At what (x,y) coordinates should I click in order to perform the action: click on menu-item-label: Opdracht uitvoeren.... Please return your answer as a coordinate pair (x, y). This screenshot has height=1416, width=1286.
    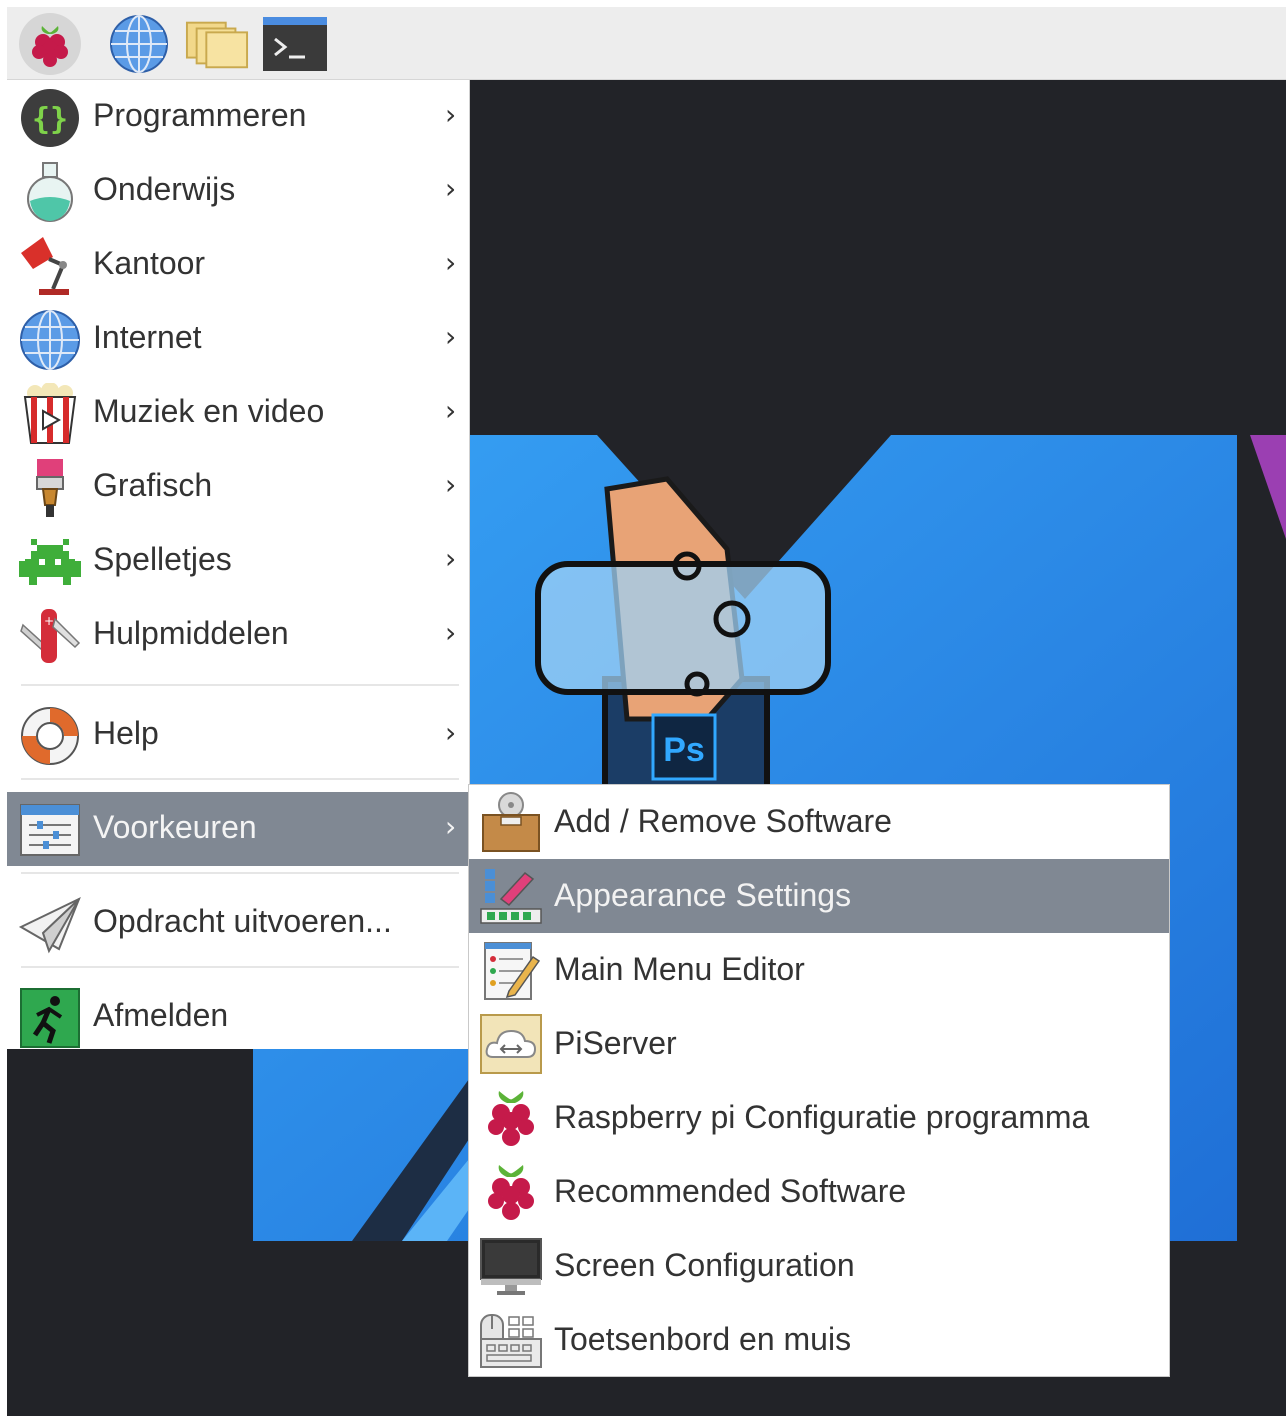
    Looking at the image, I should click on (242, 921).